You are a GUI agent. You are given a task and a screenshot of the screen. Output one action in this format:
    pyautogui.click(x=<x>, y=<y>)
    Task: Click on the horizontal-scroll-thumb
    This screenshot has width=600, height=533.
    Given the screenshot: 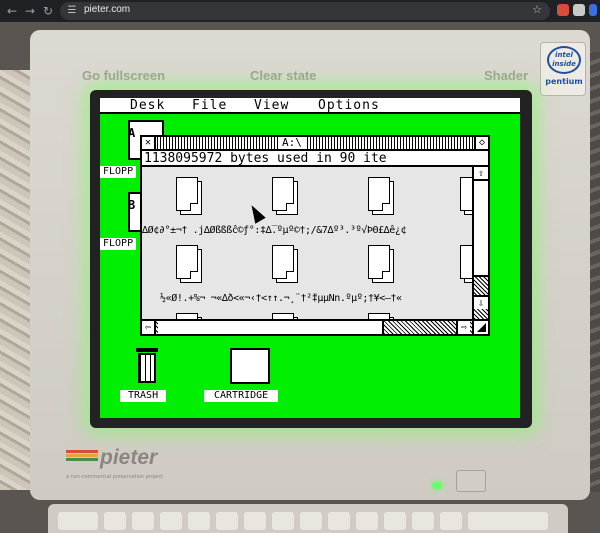 What is the action you would take?
    pyautogui.click(x=271, y=327)
    